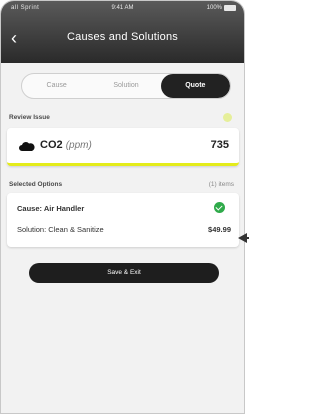  Describe the element at coordinates (227, 117) in the screenshot. I see `status-dot-icon` at that location.